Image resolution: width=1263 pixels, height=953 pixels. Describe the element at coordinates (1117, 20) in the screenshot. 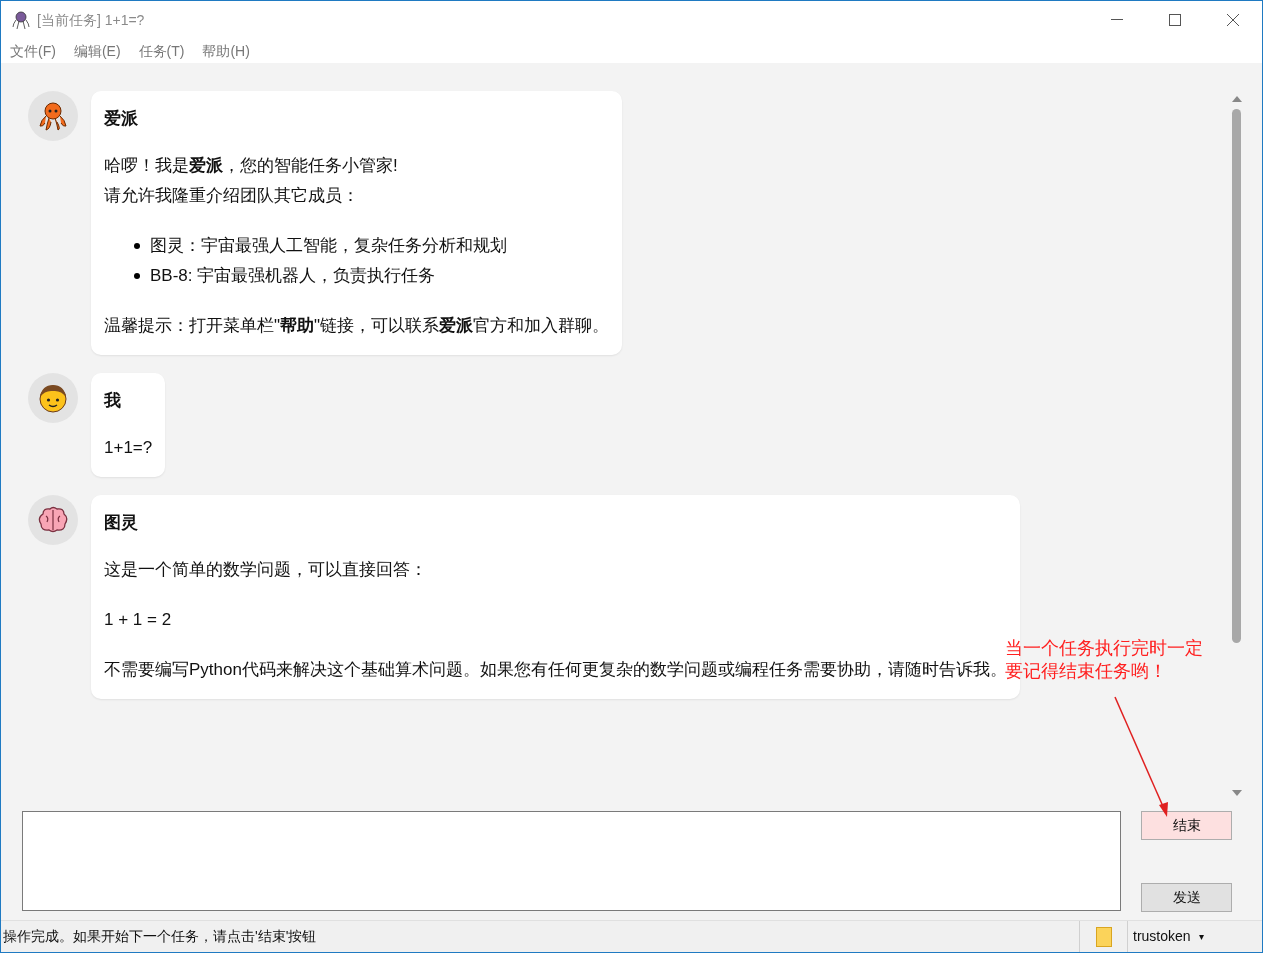

I see `minimize-icon` at that location.